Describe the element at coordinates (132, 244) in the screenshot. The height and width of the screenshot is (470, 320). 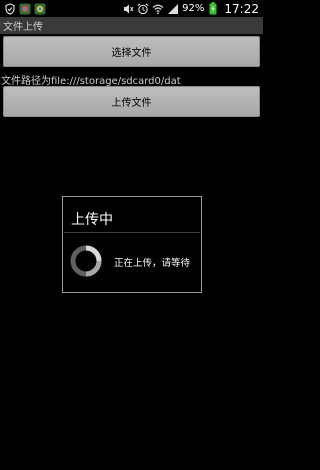
I see `upload-progress-dialog: 上传中 正在上传，请等待` at that location.